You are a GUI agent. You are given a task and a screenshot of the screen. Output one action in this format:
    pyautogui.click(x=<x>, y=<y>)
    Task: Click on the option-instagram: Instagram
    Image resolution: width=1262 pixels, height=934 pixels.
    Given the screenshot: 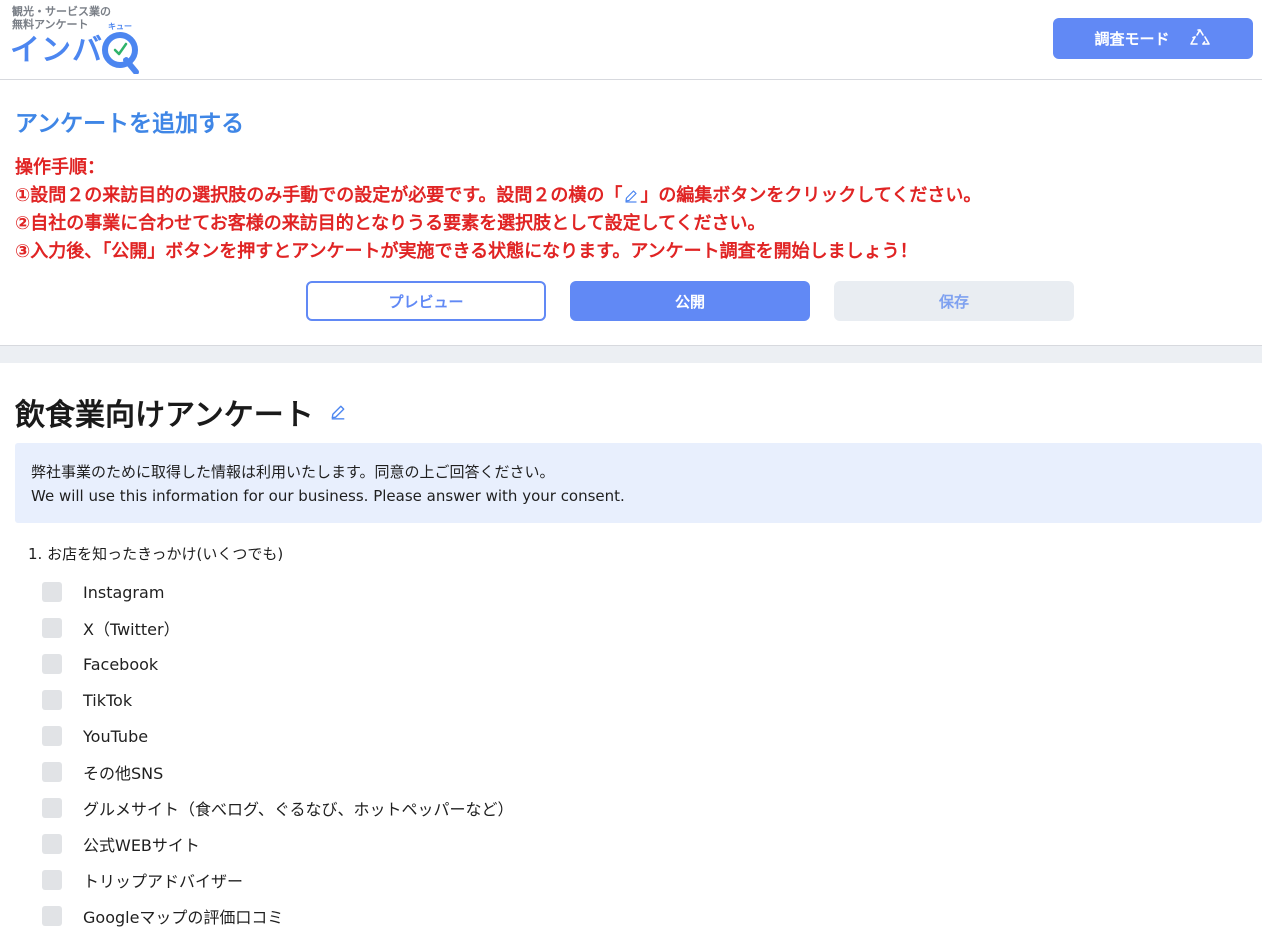 What is the action you would take?
    pyautogui.click(x=492, y=592)
    